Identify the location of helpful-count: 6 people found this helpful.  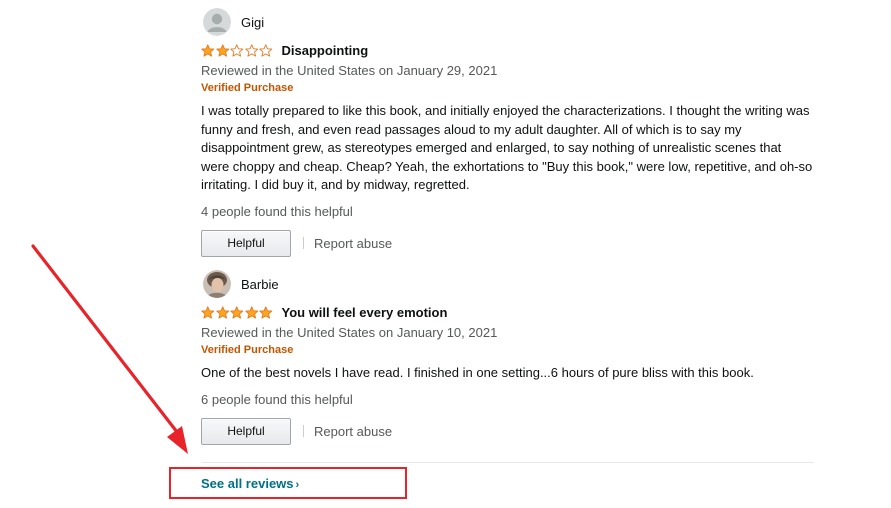
(277, 399).